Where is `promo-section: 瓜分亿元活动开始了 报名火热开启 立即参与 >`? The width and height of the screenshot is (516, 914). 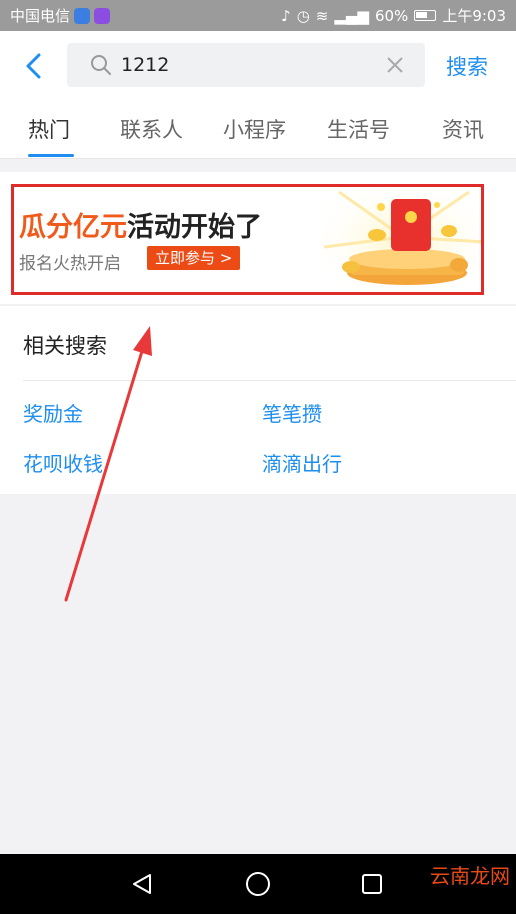
promo-section: 瓜分亿元活动开始了 报名火热开启 立即参与 > is located at coordinates (258, 238).